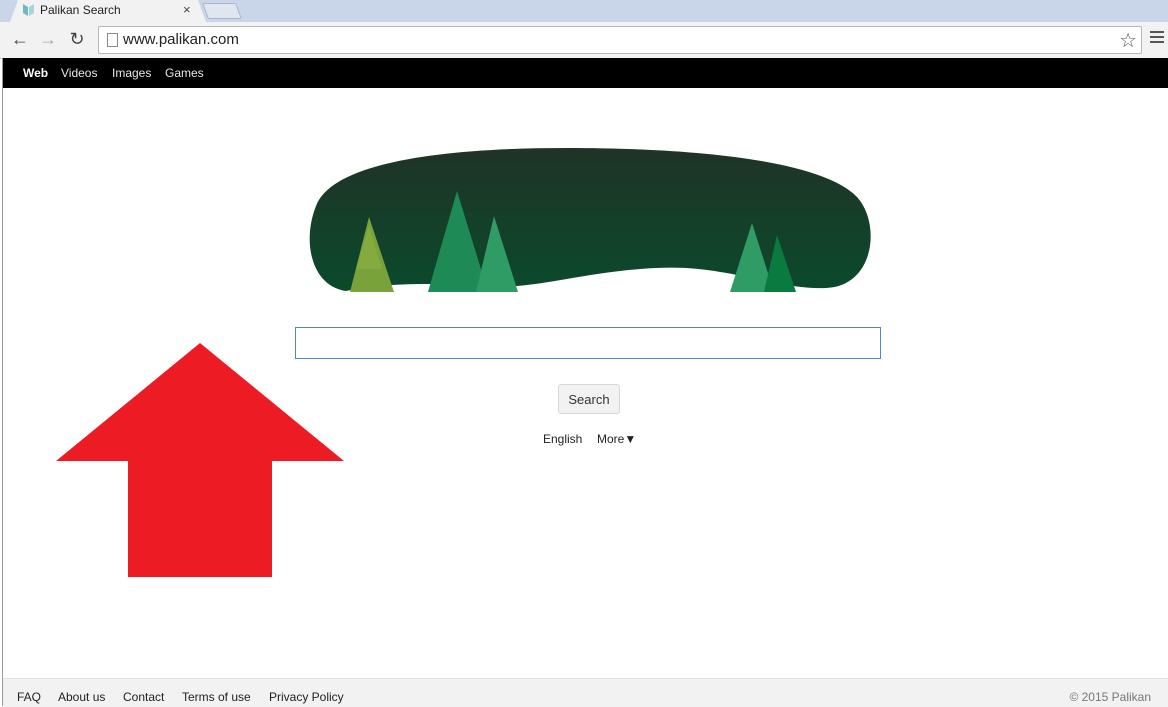 The image size is (1168, 707). I want to click on footer-terms-link: Terms of use, so click(216, 697).